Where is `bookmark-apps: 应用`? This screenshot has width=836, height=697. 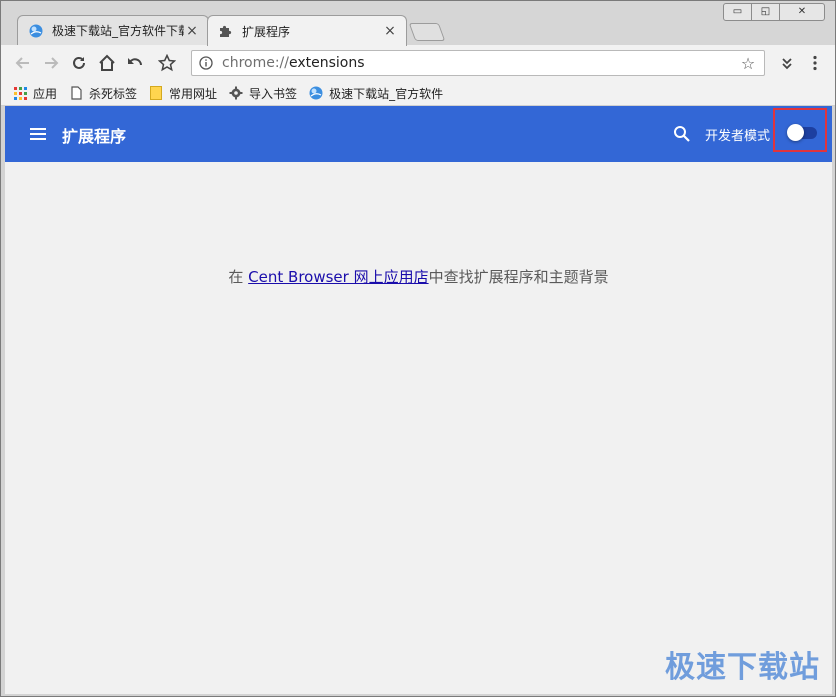 bookmark-apps: 应用 is located at coordinates (35, 93).